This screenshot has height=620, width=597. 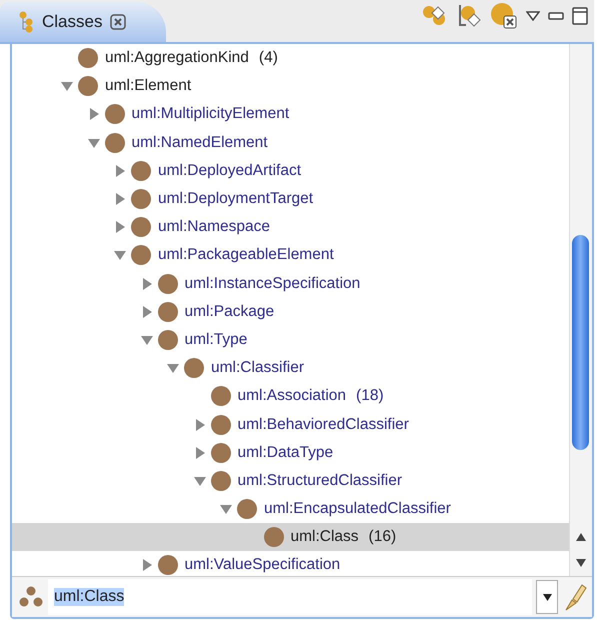 I want to click on class-name: uml:Type, so click(x=216, y=339).